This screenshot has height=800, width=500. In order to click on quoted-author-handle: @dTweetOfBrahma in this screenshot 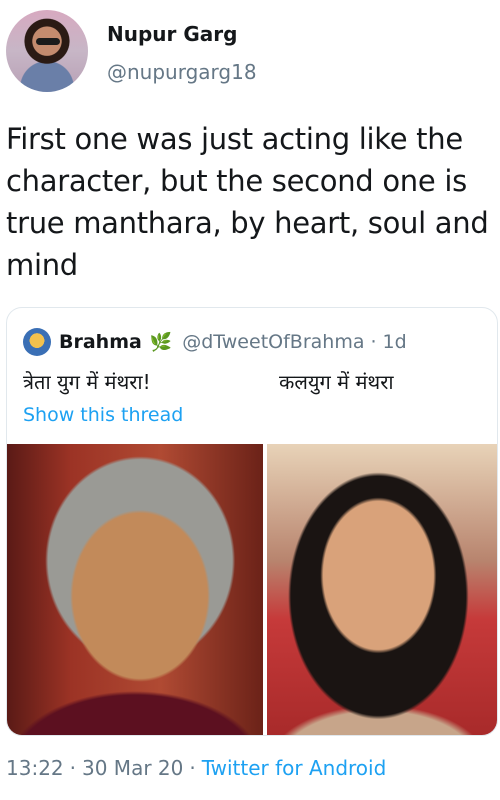, I will do `click(273, 342)`.